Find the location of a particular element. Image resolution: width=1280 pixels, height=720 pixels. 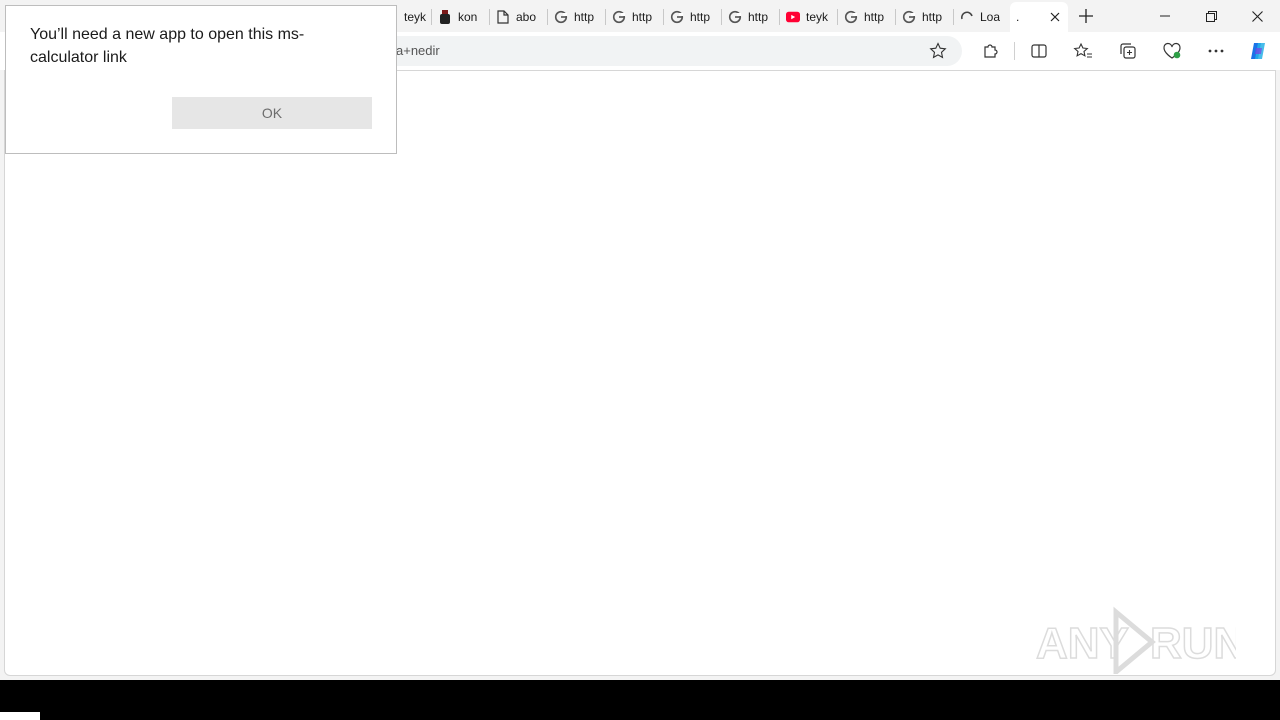

extensions-button is located at coordinates (991, 51).